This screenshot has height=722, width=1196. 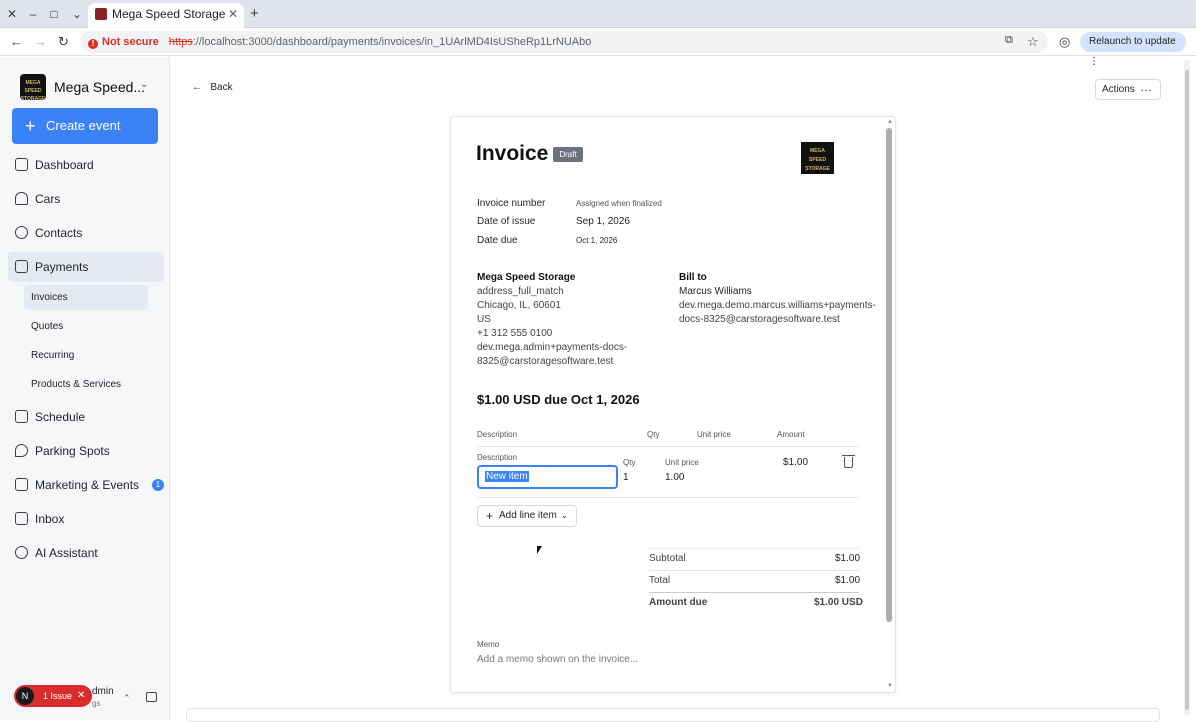 I want to click on browser-tab-bar: ✕ – □ ⌄ Mega Speed Storage ✕ +, so click(x=598, y=14).